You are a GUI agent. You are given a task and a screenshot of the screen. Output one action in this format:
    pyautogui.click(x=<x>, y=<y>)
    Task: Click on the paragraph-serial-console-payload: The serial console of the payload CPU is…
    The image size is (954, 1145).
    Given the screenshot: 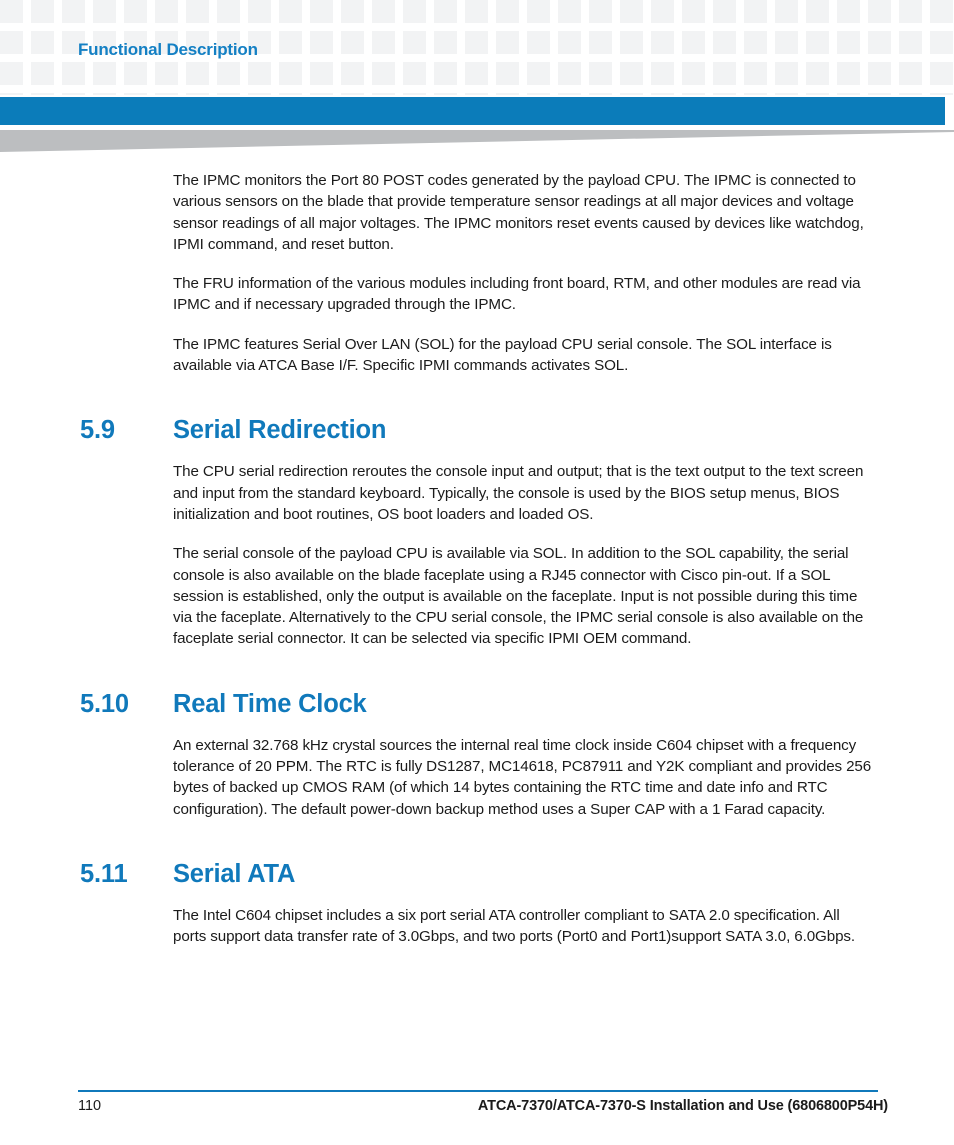 What is the action you would take?
    pyautogui.click(x=518, y=596)
    